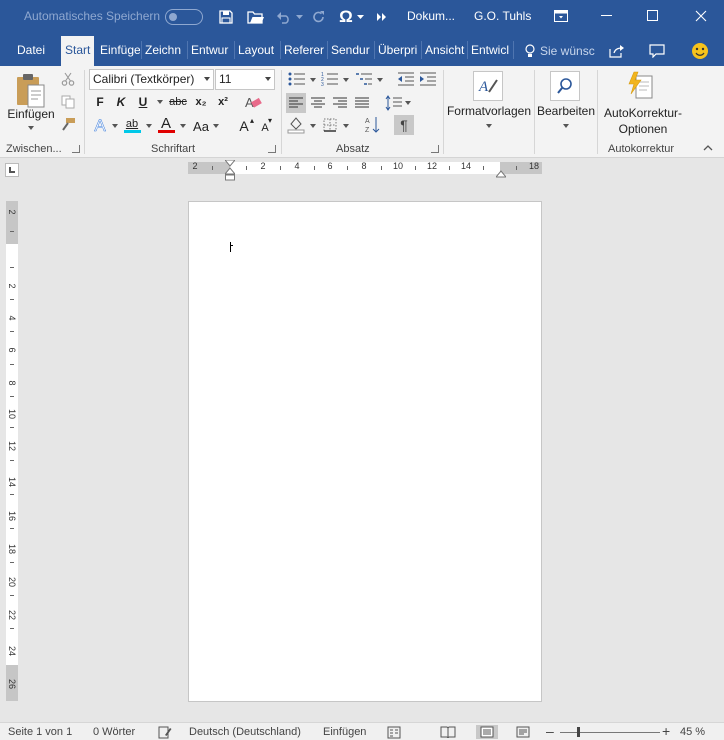  What do you see at coordinates (31, 114) in the screenshot?
I see `paste-label: Einfügen` at bounding box center [31, 114].